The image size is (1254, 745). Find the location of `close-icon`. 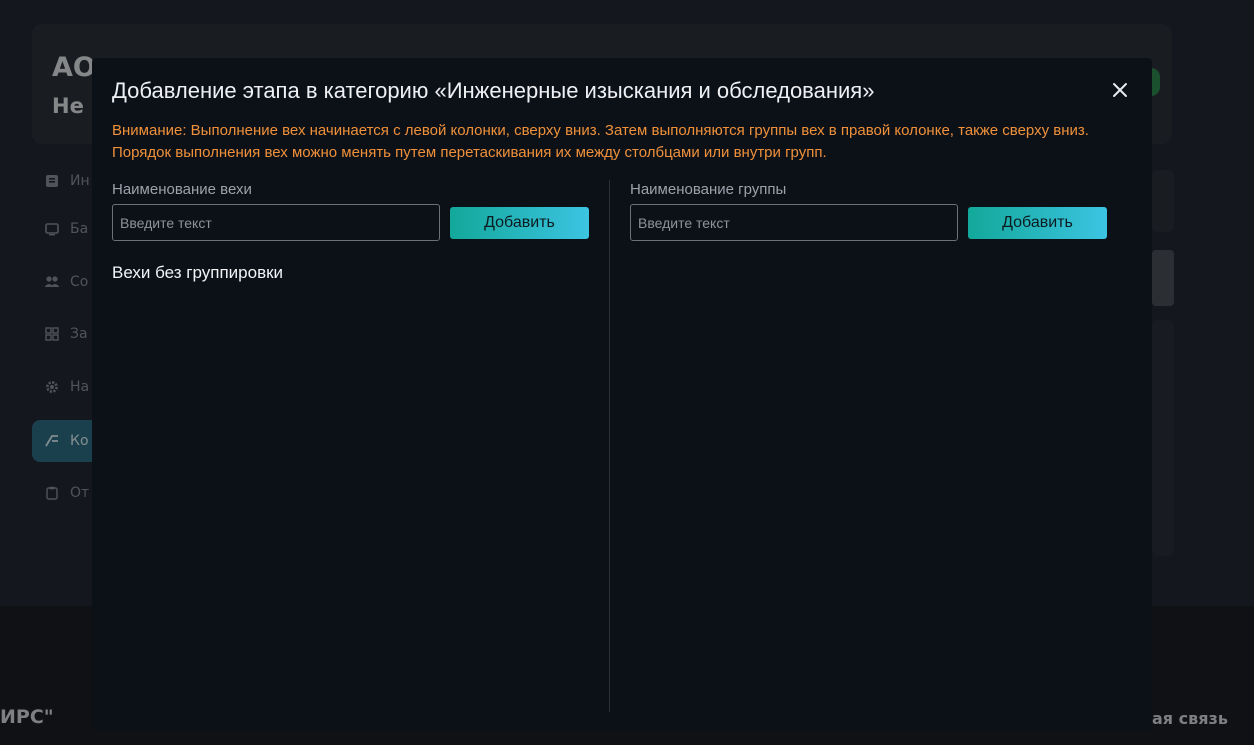

close-icon is located at coordinates (1120, 90).